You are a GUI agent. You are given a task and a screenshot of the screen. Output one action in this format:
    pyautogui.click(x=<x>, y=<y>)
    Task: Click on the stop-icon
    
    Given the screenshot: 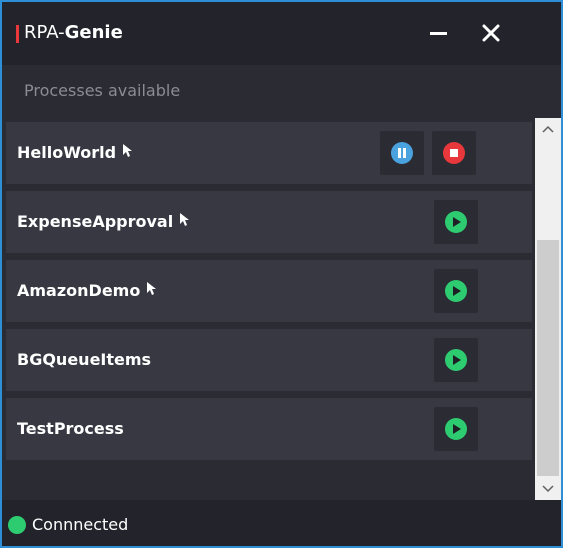 What is the action you would take?
    pyautogui.click(x=454, y=153)
    